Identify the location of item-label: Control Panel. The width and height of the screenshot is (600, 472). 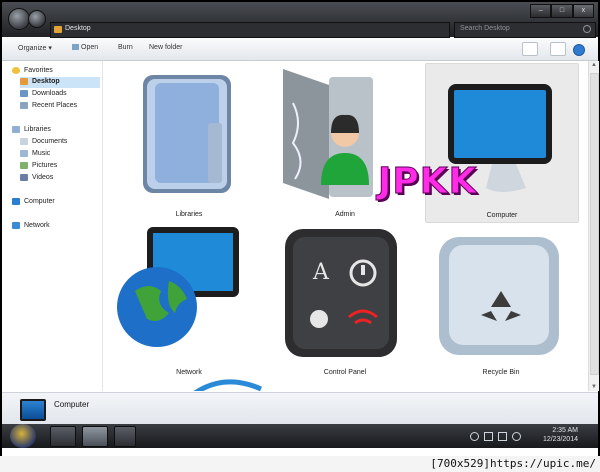
(345, 372).